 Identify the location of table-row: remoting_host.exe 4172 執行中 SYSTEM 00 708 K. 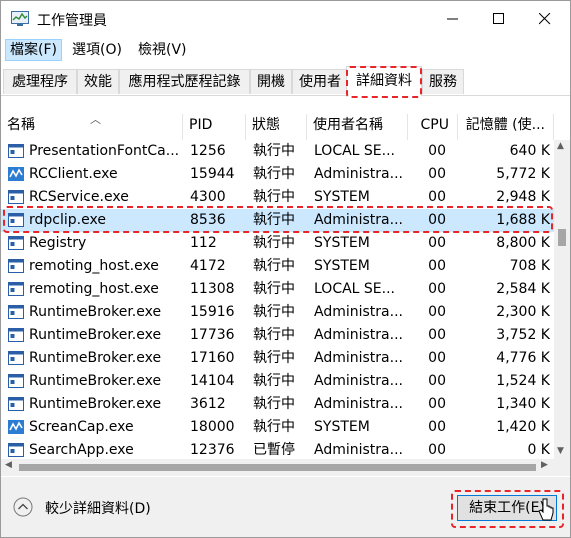
(277, 266).